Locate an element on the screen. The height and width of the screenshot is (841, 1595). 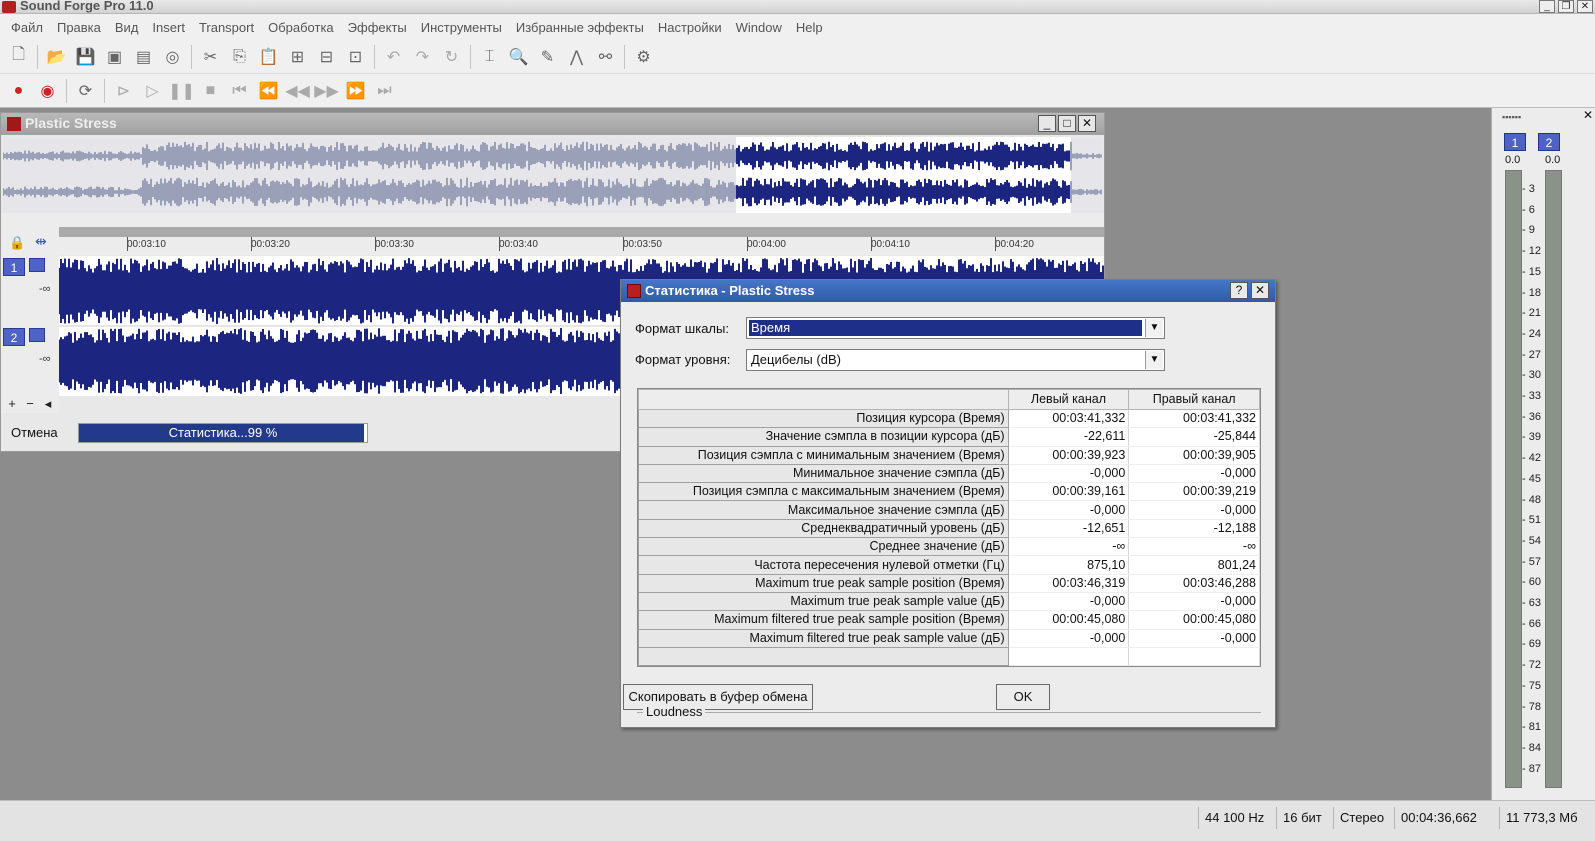
dialog-title: Статистика - Plastic Stress is located at coordinates (730, 290).